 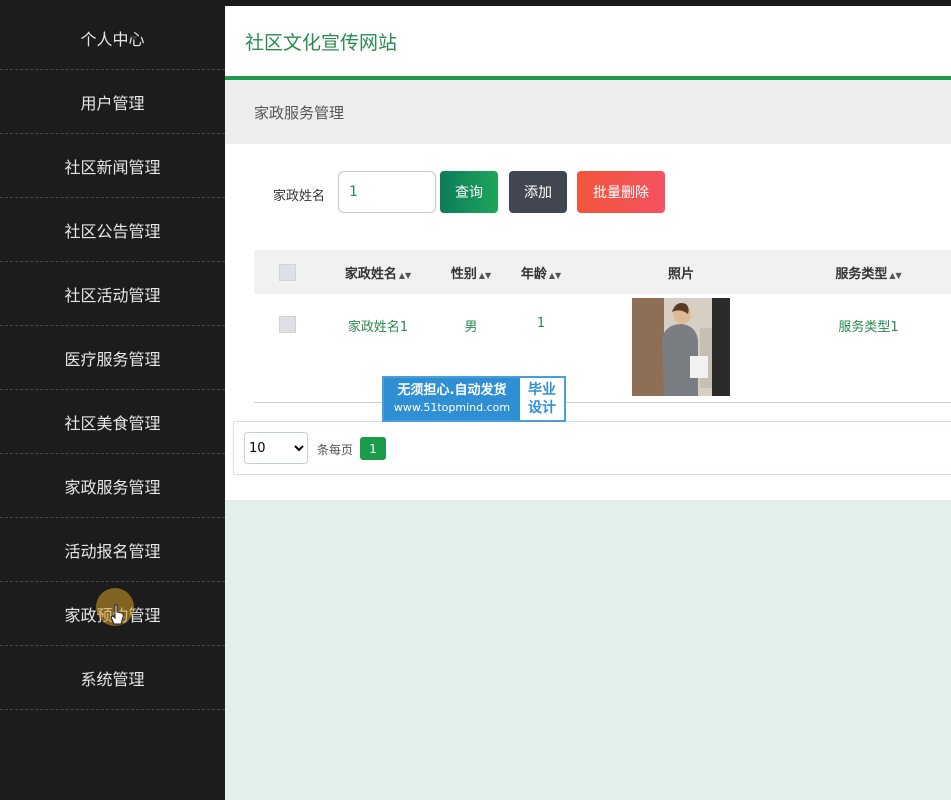 What do you see at coordinates (452, 390) in the screenshot?
I see `watermark-line1: 无须担心.自动发货` at bounding box center [452, 390].